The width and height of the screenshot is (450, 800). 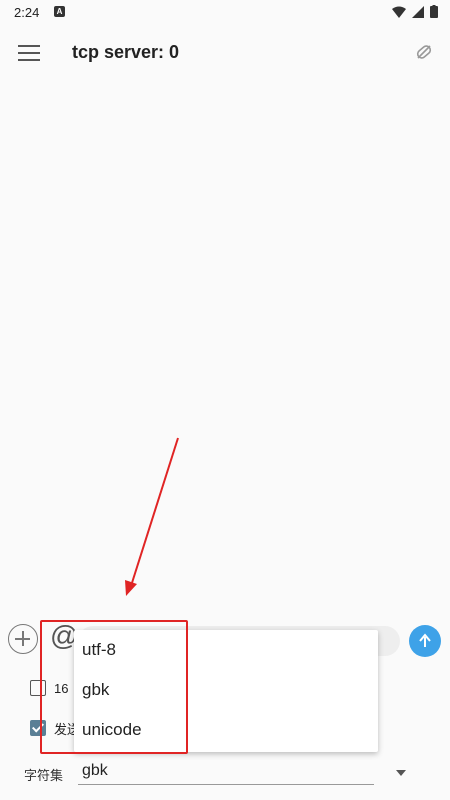 I want to click on status-time: 2:24, so click(x=27, y=12).